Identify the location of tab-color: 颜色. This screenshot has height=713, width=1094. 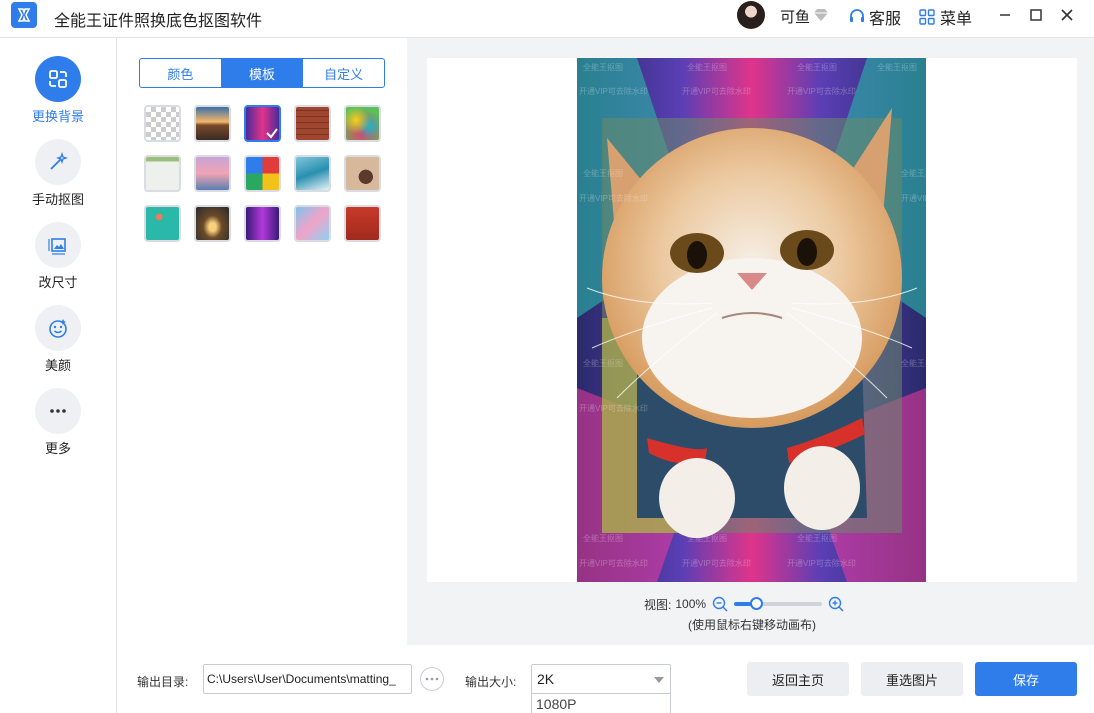
(181, 73).